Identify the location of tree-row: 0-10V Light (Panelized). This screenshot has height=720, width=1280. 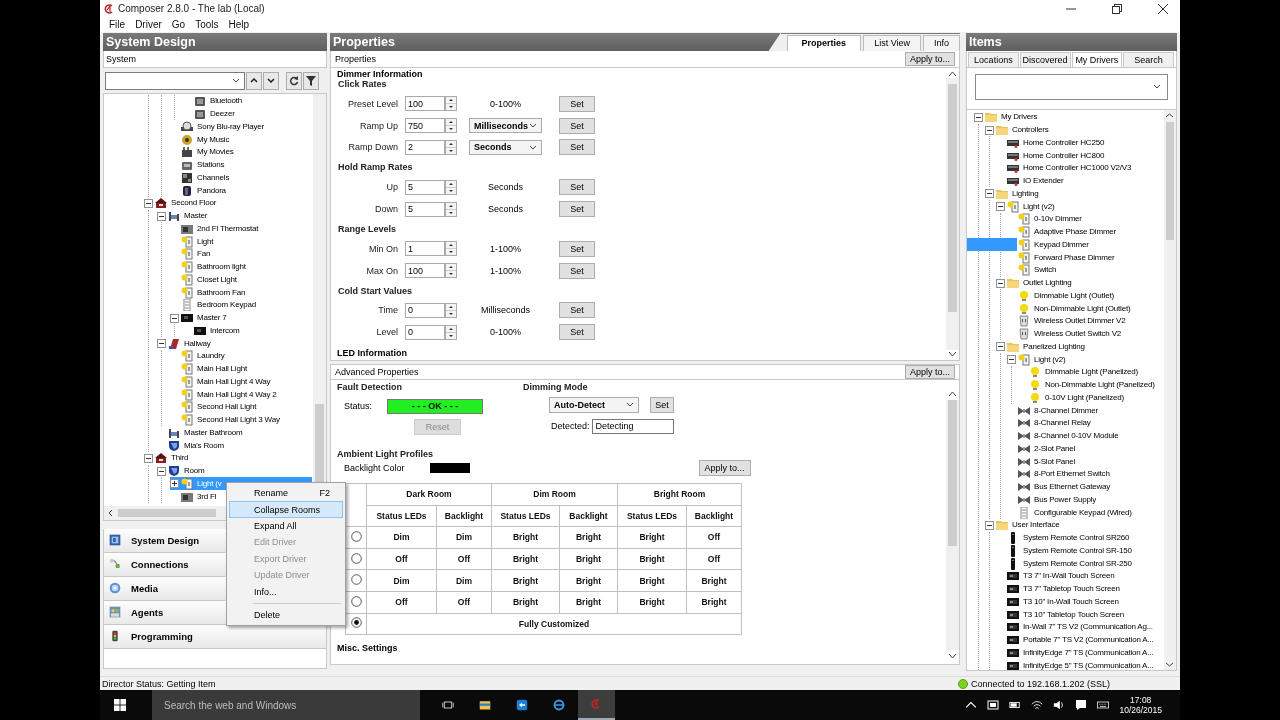
(1072, 398).